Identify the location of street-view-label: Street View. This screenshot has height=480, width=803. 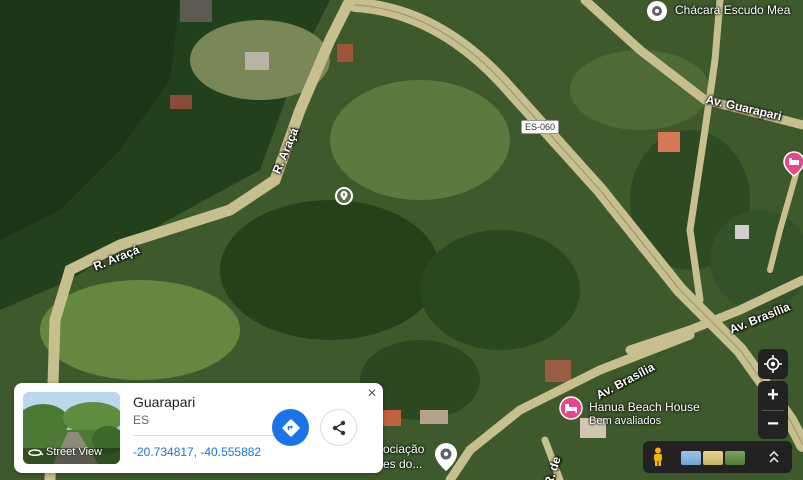
(64, 452).